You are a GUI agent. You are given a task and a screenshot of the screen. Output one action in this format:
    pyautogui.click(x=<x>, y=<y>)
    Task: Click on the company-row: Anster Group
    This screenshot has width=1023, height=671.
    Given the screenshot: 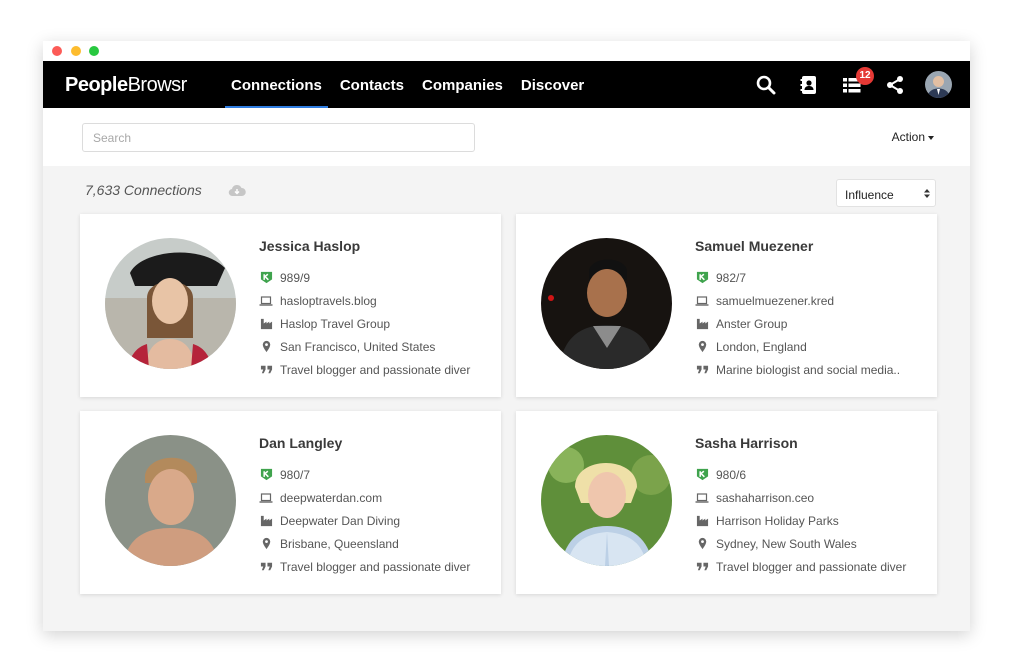 What is the action you would take?
    pyautogui.click(x=797, y=323)
    